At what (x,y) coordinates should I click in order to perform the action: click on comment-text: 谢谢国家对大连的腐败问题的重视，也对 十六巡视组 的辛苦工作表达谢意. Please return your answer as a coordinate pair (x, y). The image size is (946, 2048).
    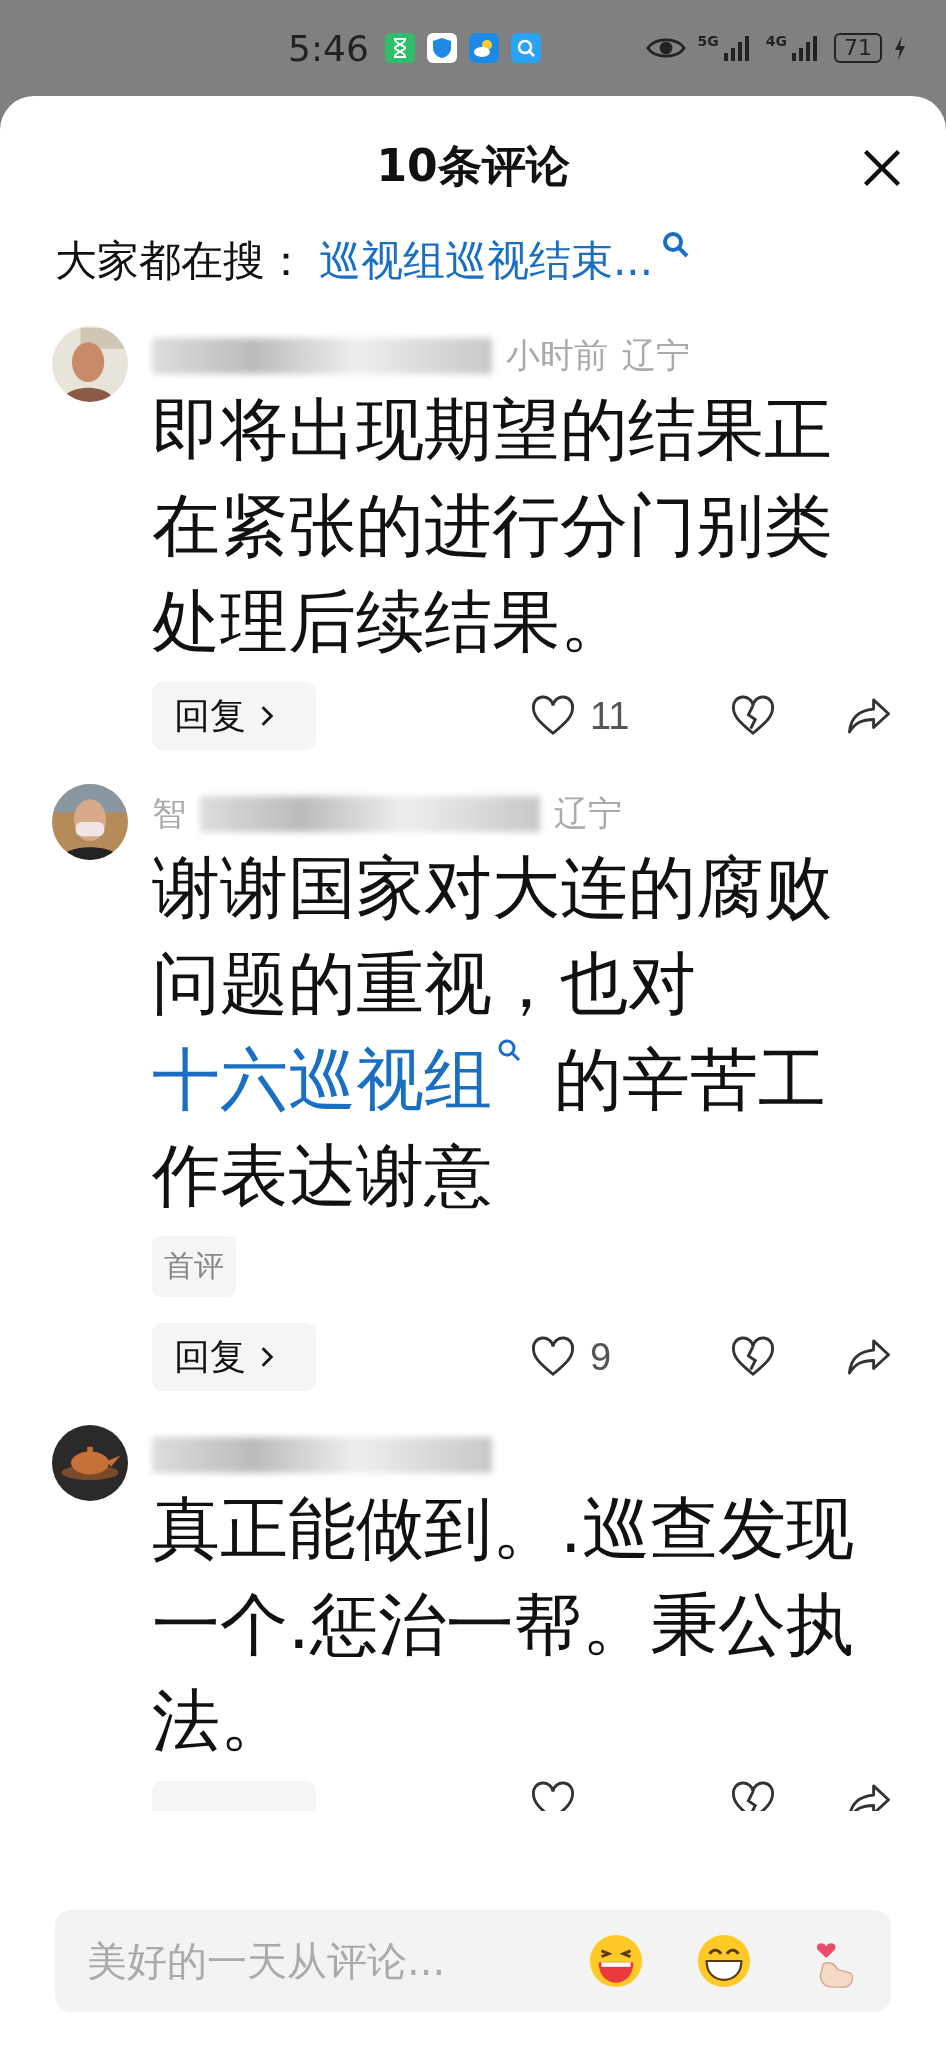
    Looking at the image, I should click on (492, 1032).